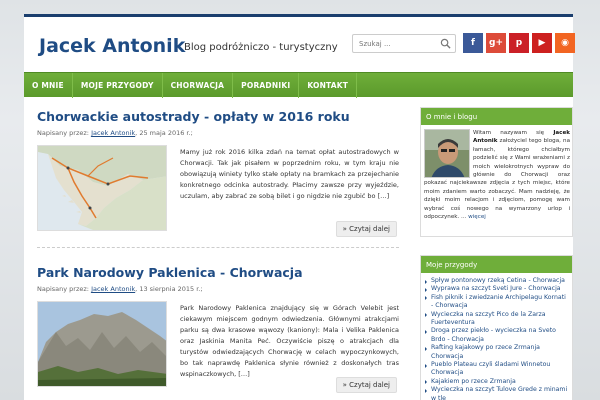 The height and width of the screenshot is (400, 600). Describe the element at coordinates (48, 85) in the screenshot. I see `nav-item-o-mnie: O MNIE` at that location.